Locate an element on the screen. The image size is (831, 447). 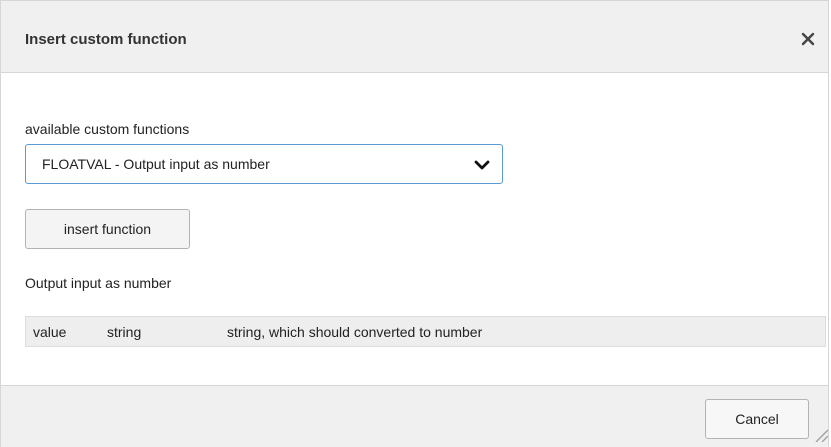
dialog-title: Insert custom function is located at coordinates (106, 39).